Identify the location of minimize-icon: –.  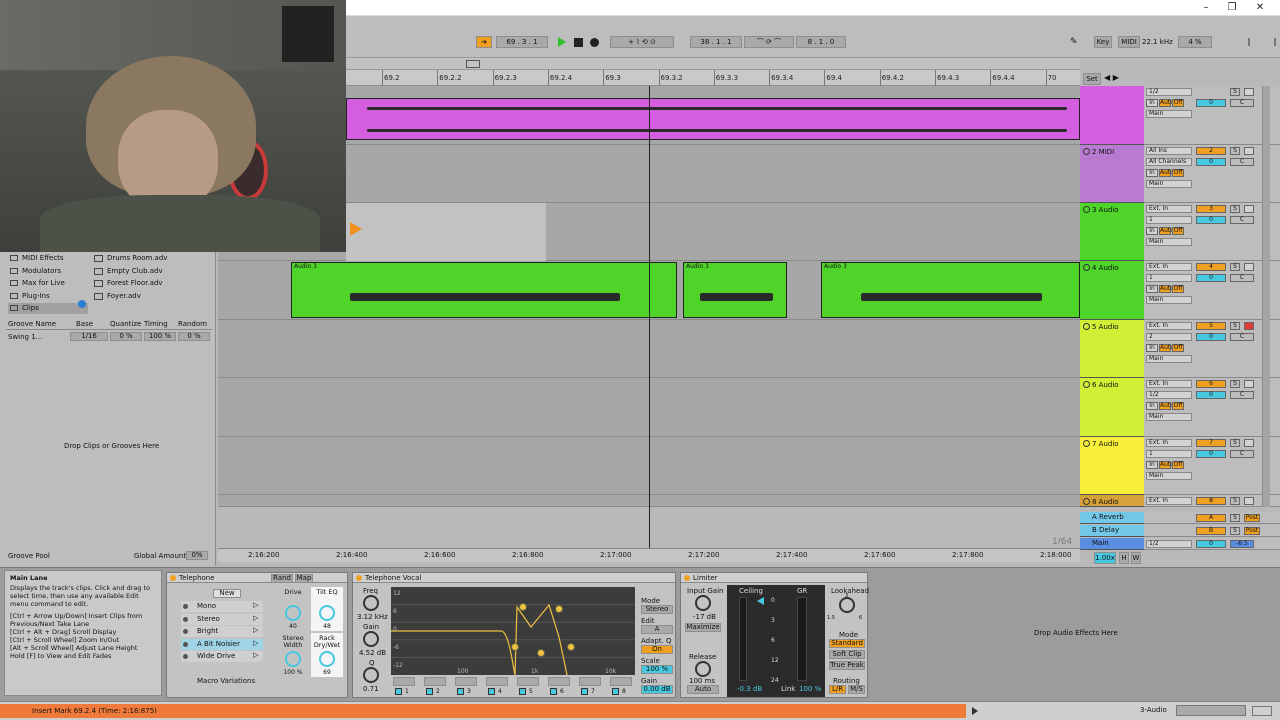
(1206, 8).